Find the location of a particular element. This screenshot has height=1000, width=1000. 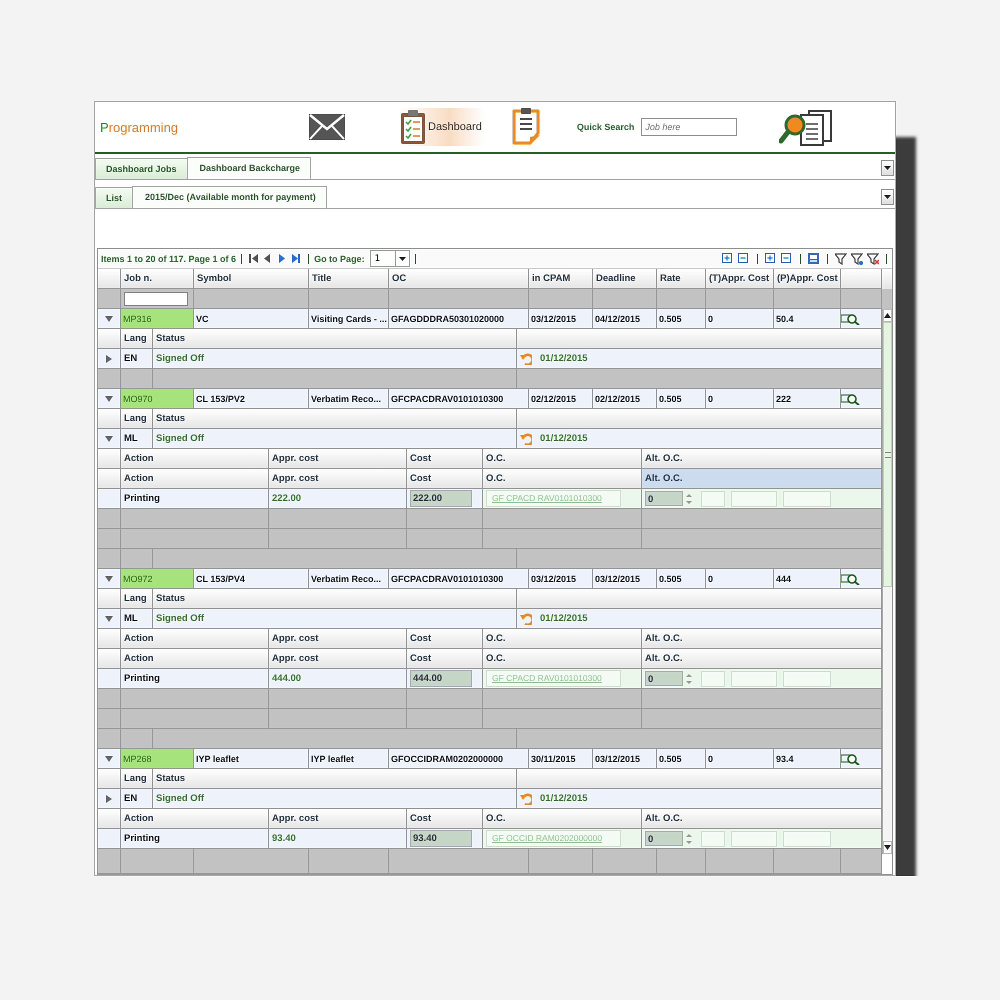

mail-button is located at coordinates (327, 127).